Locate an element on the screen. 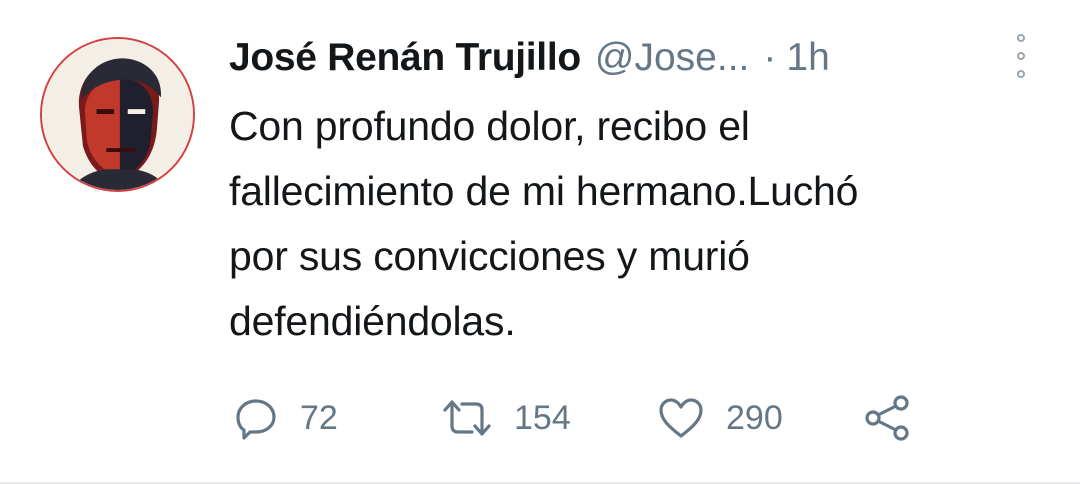  reply-count: 72 is located at coordinates (319, 417).